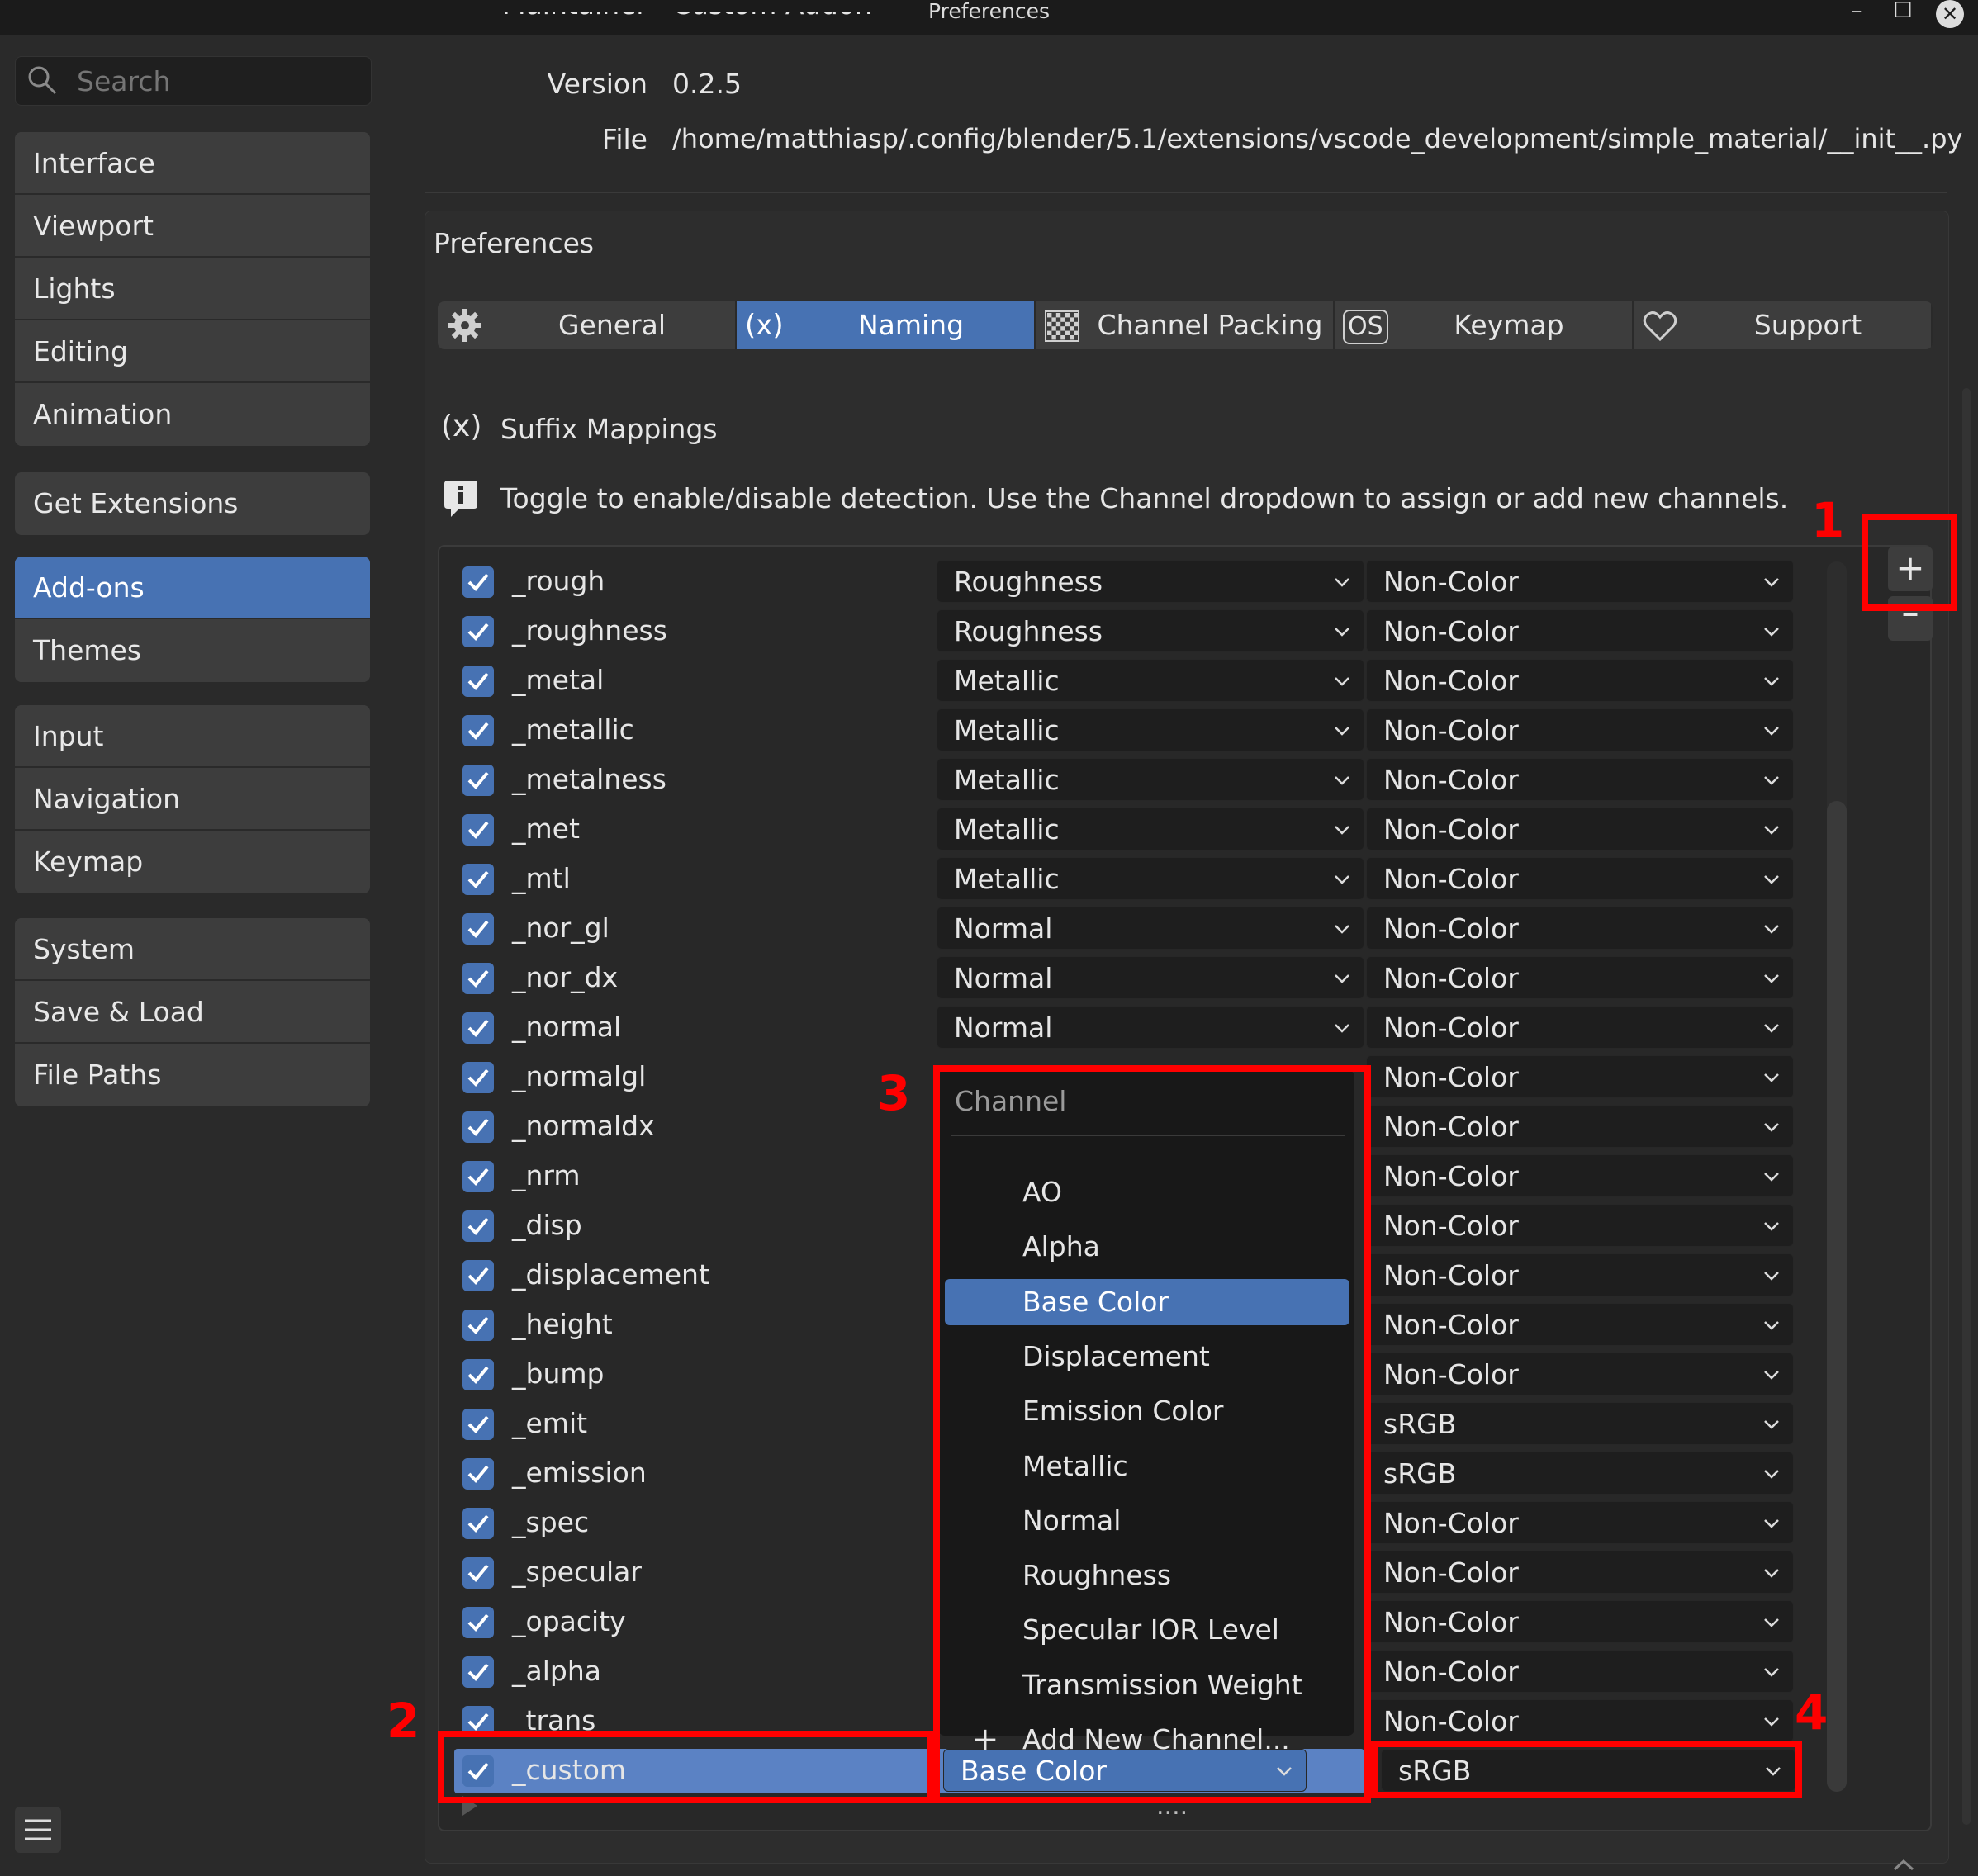  I want to click on suffix-name: _nor_gl, so click(561, 928).